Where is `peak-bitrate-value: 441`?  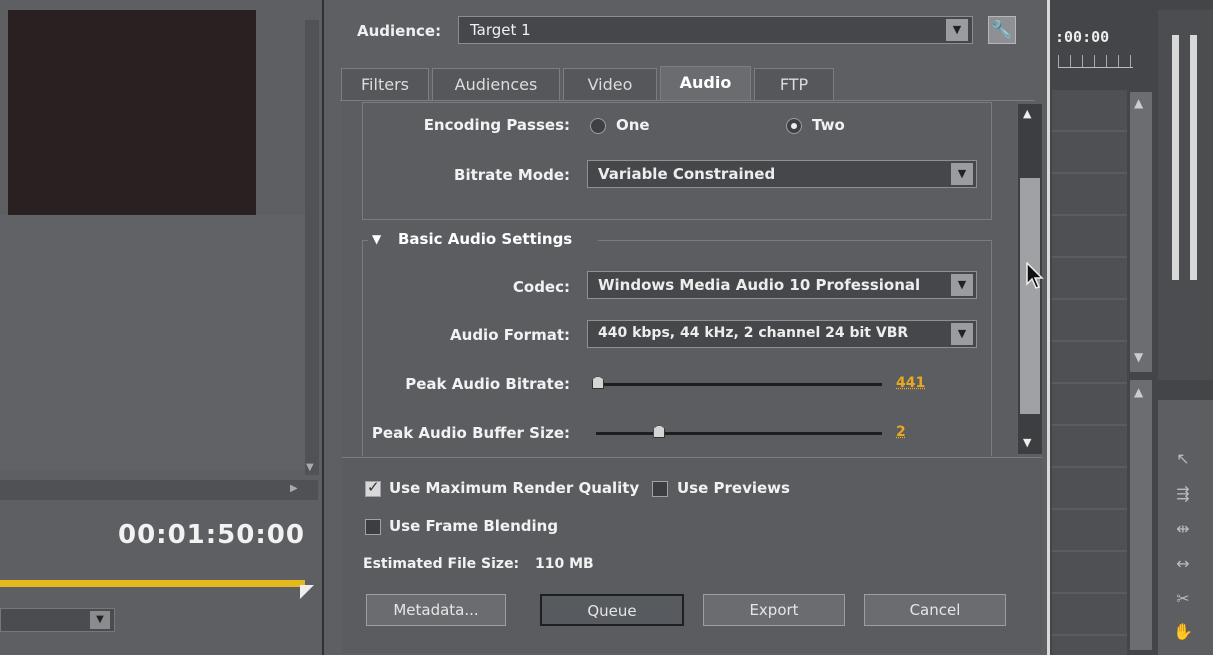
peak-bitrate-value: 441 is located at coordinates (910, 383).